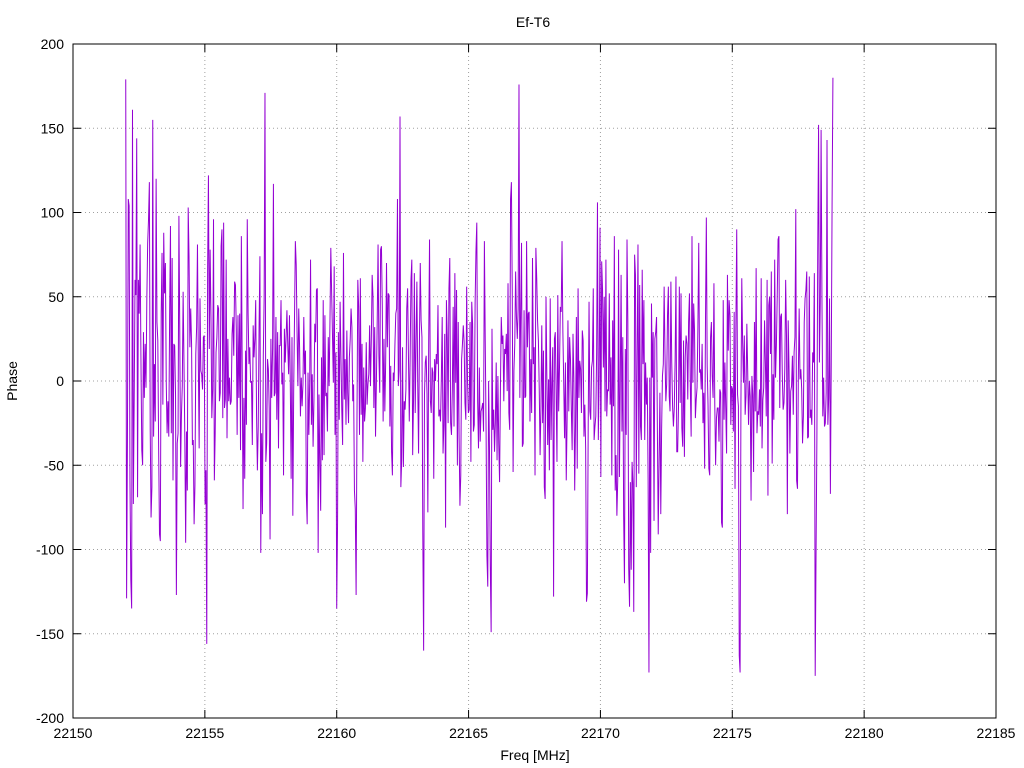  I want to click on x-axis-label: Freq [MHz], so click(534, 755).